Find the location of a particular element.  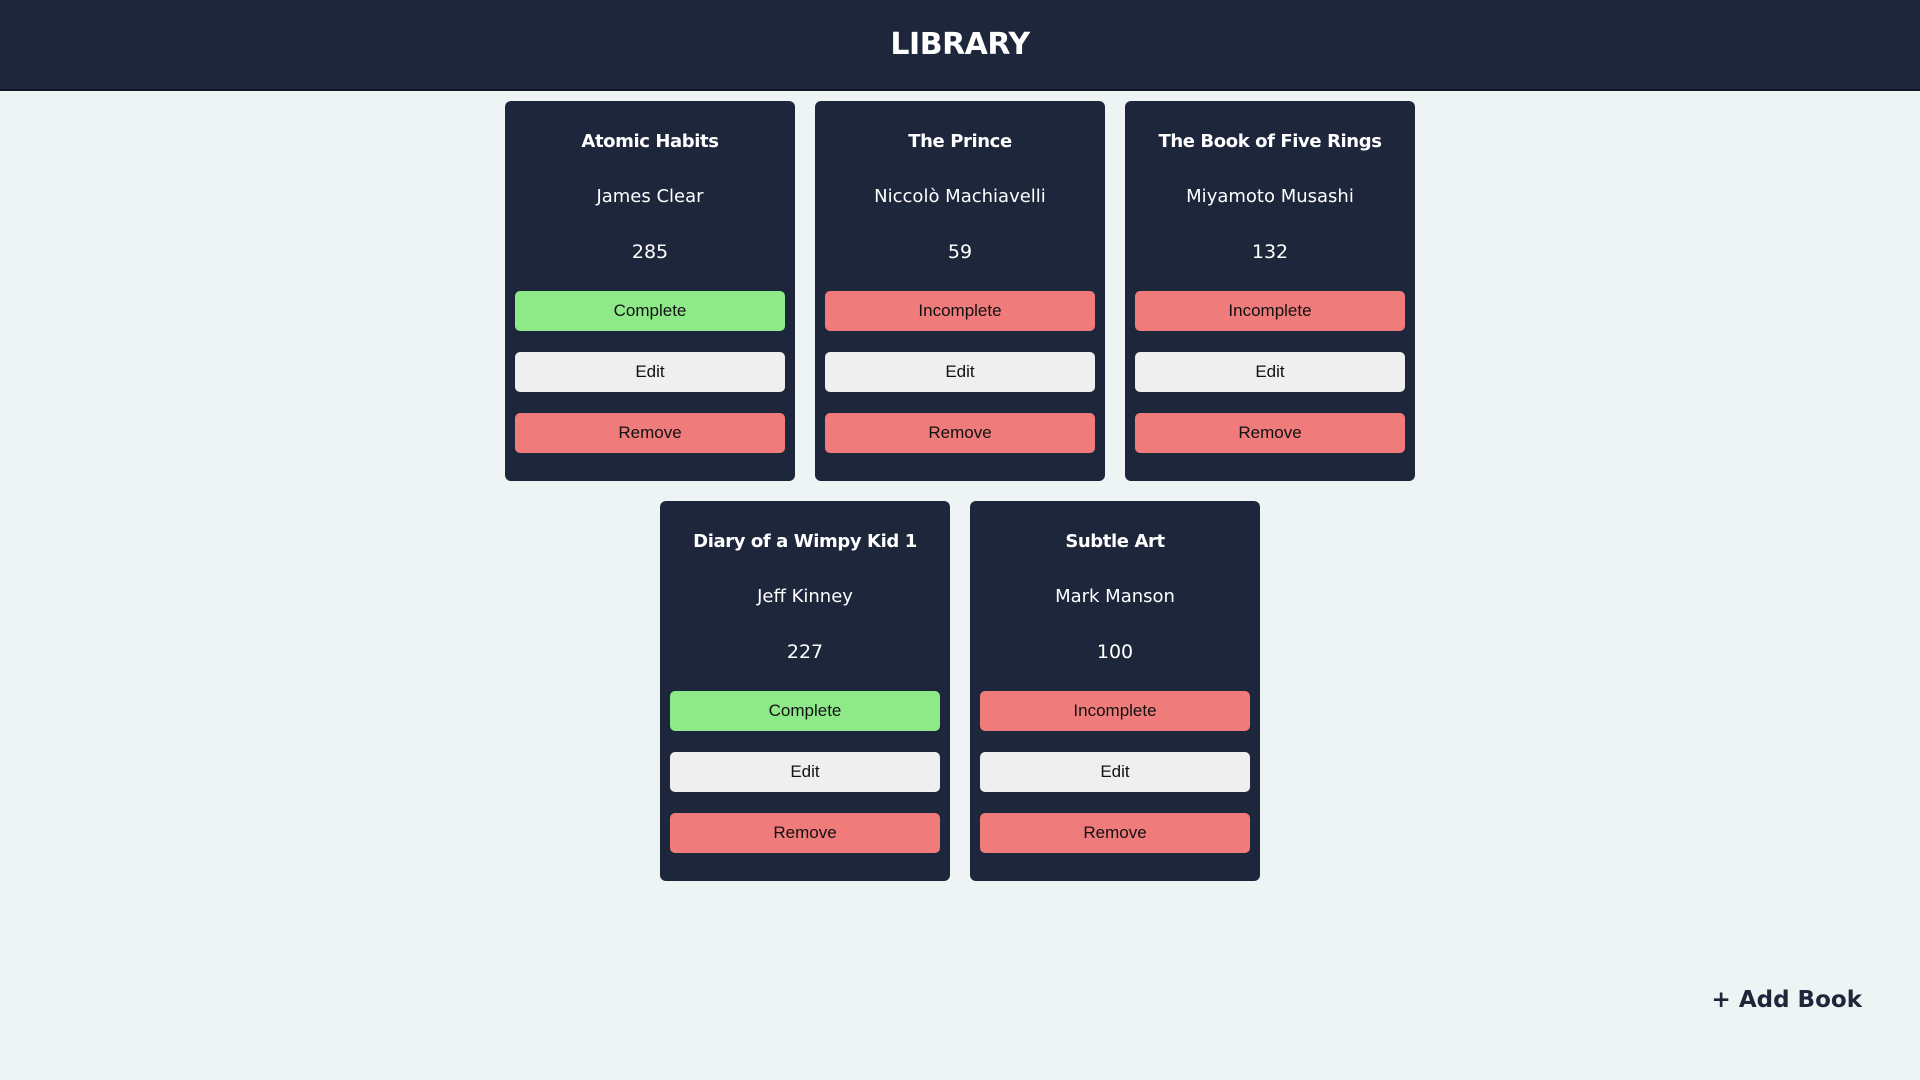

book-title: The Prince is located at coordinates (960, 141).